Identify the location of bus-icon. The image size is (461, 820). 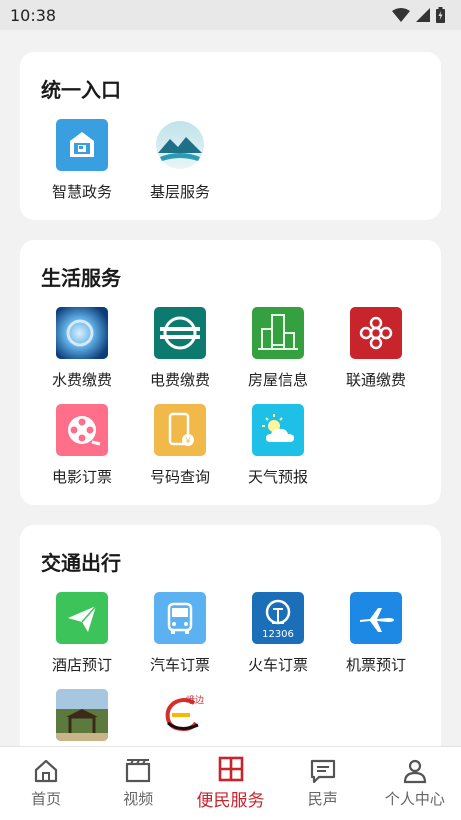
(180, 618).